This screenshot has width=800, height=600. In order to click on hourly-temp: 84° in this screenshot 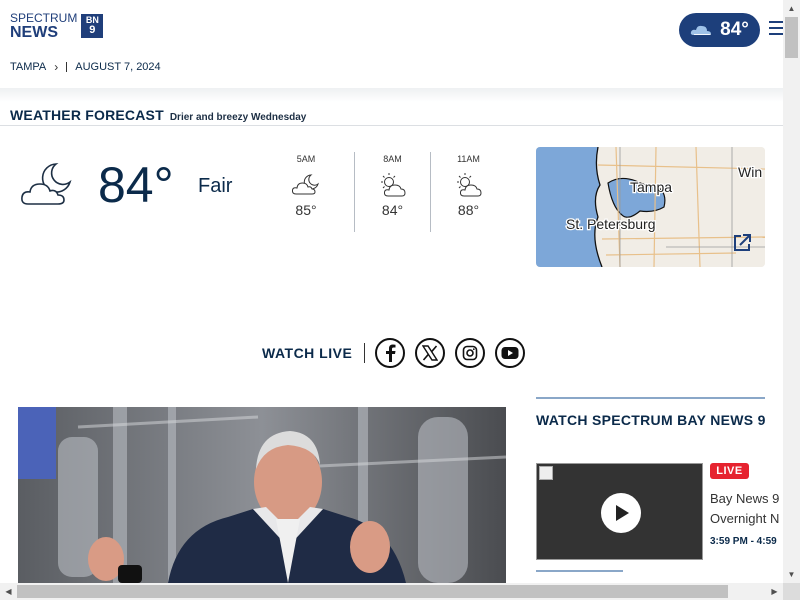, I will do `click(392, 210)`.